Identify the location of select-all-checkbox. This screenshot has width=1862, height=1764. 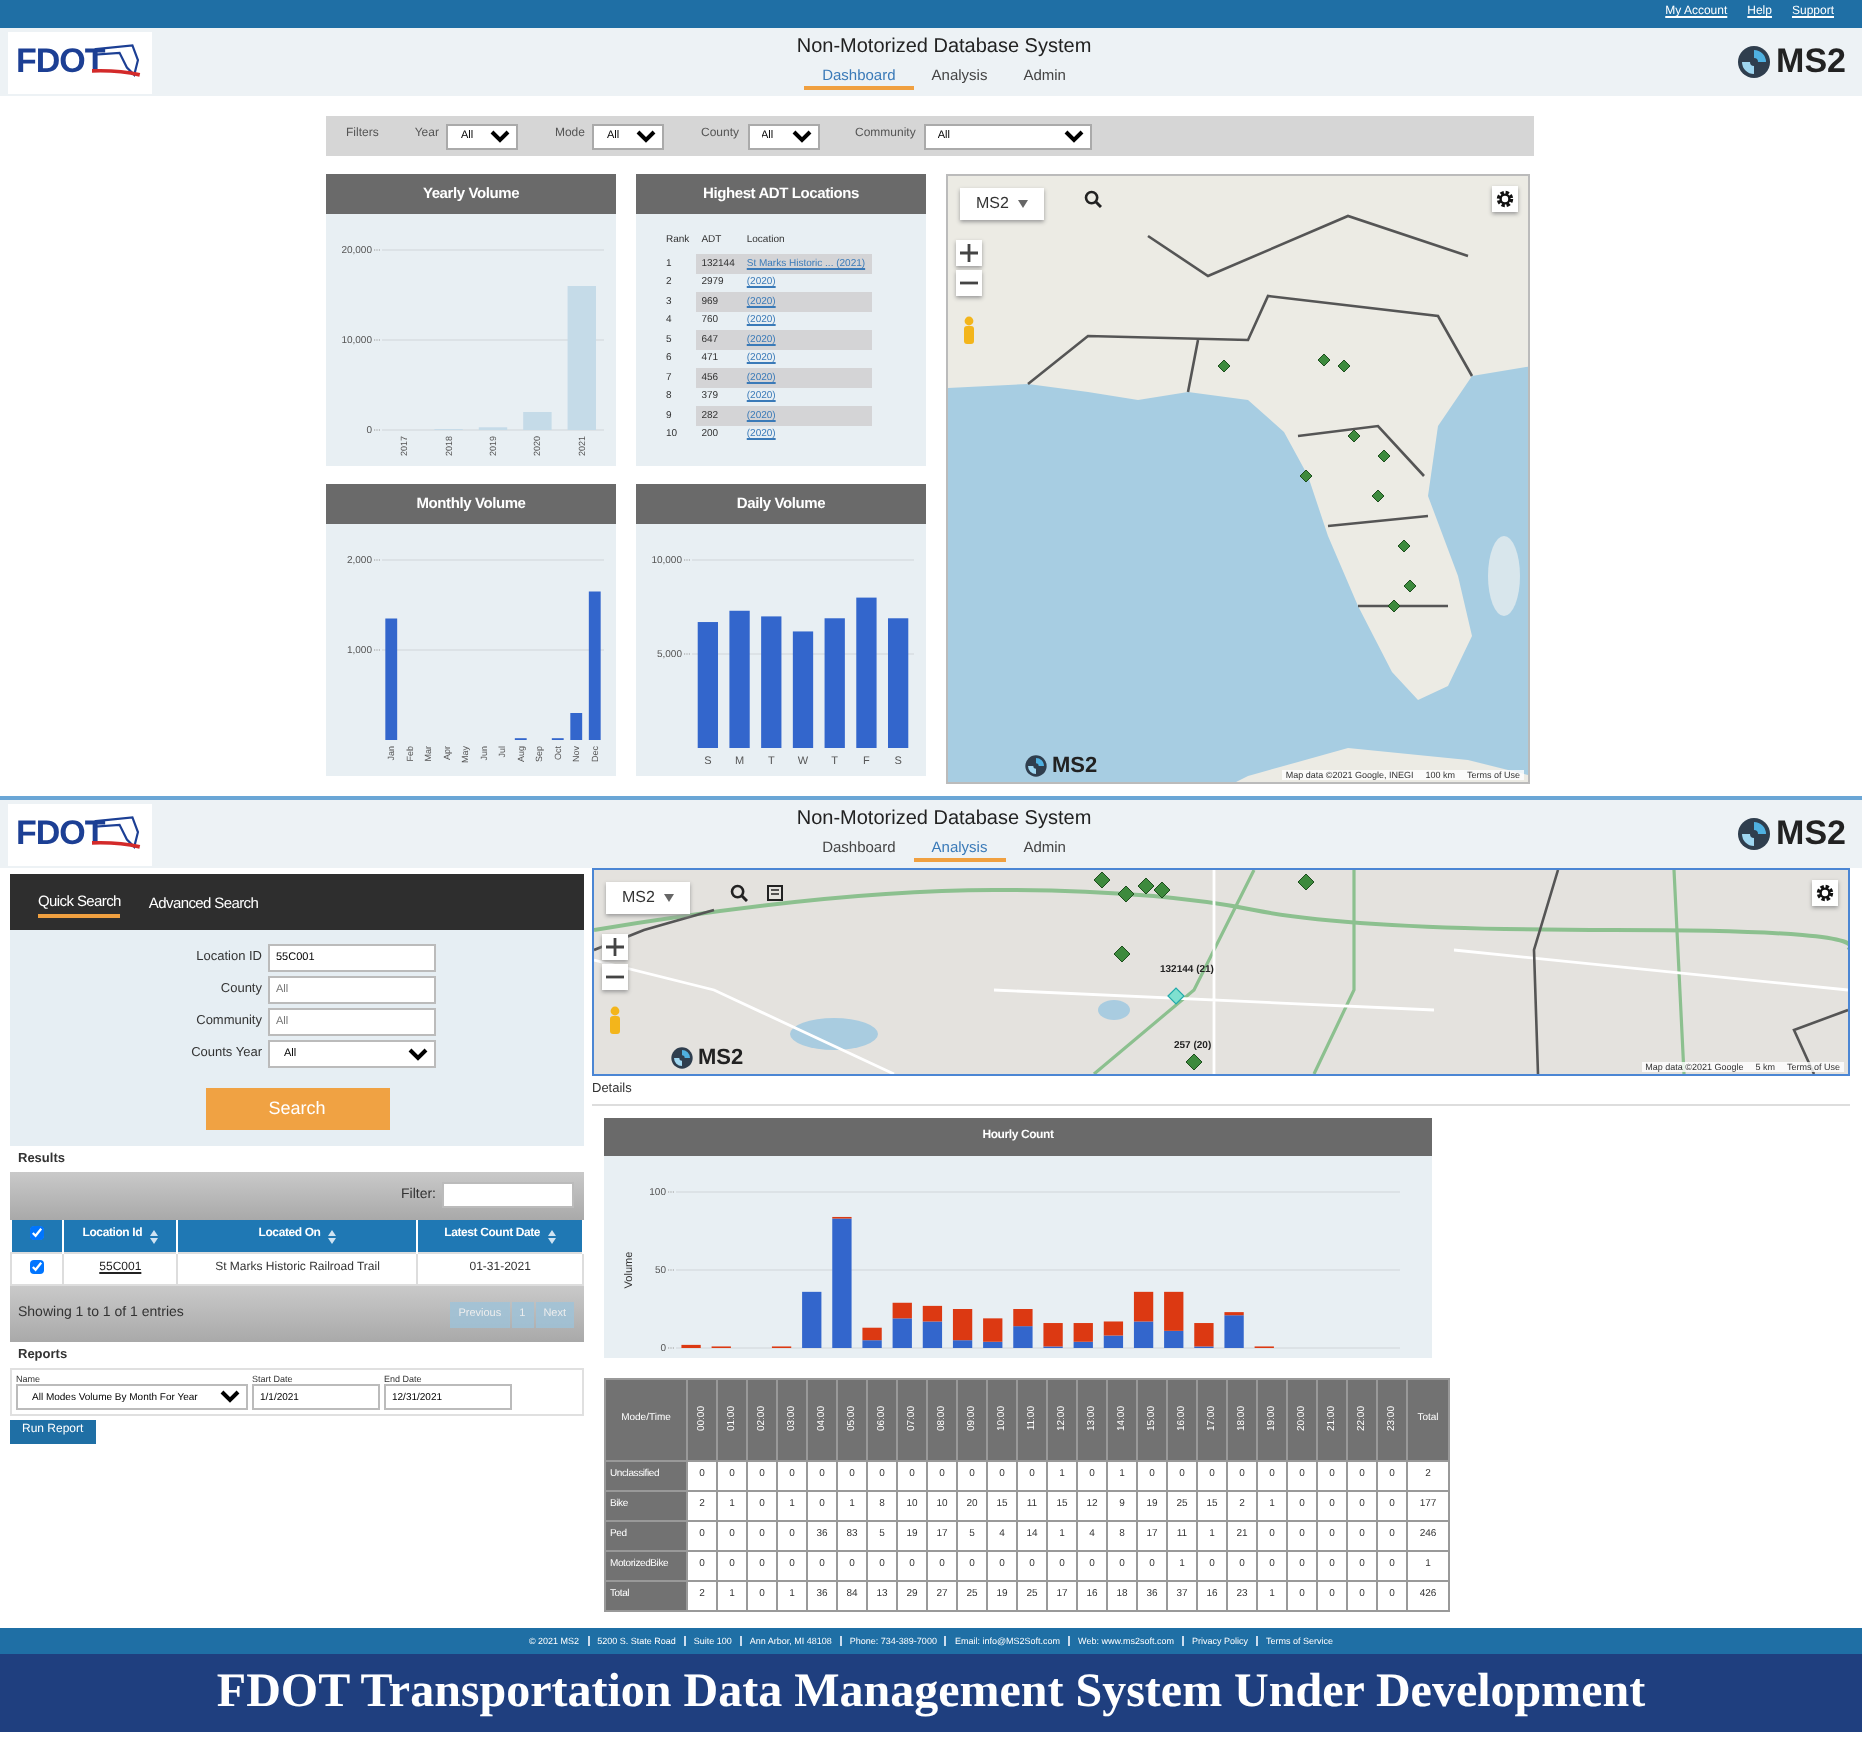
(36, 1232).